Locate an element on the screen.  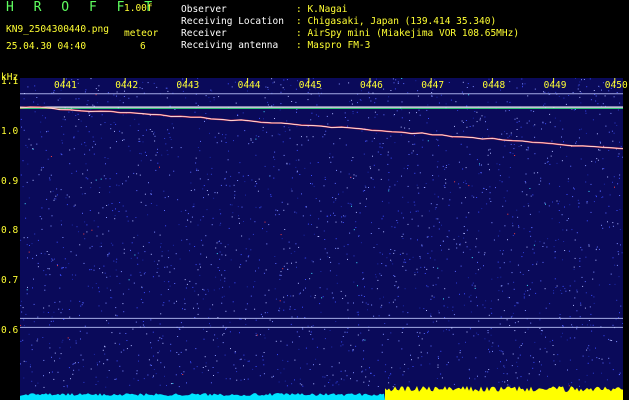
x-tick-label: 0443 is located at coordinates (188, 85).